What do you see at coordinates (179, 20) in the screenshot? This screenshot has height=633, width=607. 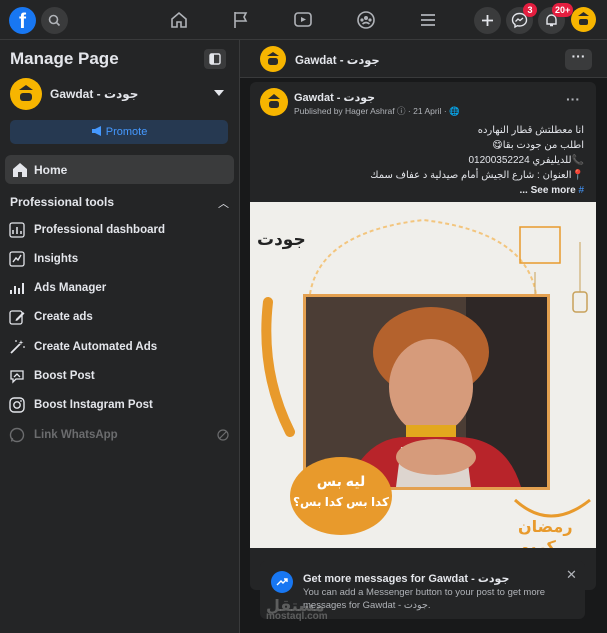 I see `home-nav-icon` at bounding box center [179, 20].